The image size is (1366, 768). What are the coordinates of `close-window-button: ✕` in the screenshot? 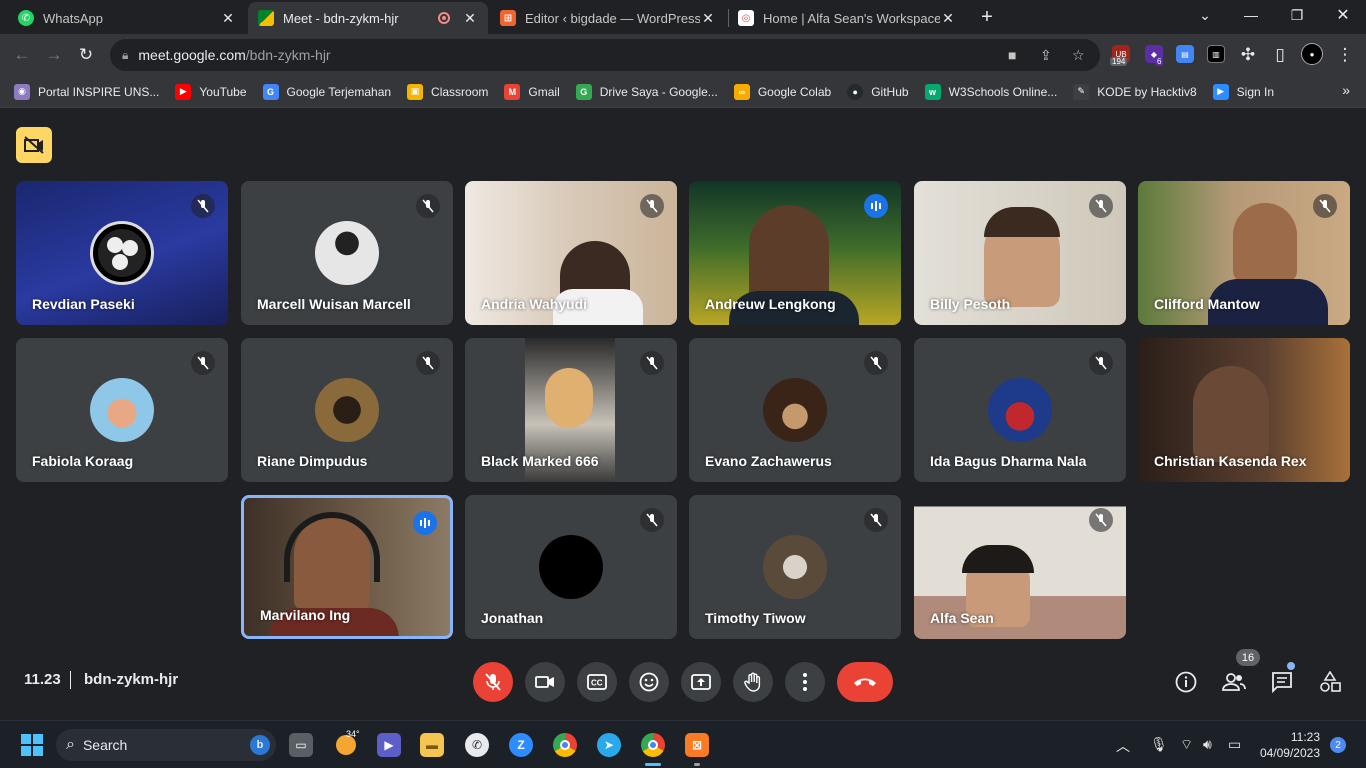 It's located at (1343, 15).